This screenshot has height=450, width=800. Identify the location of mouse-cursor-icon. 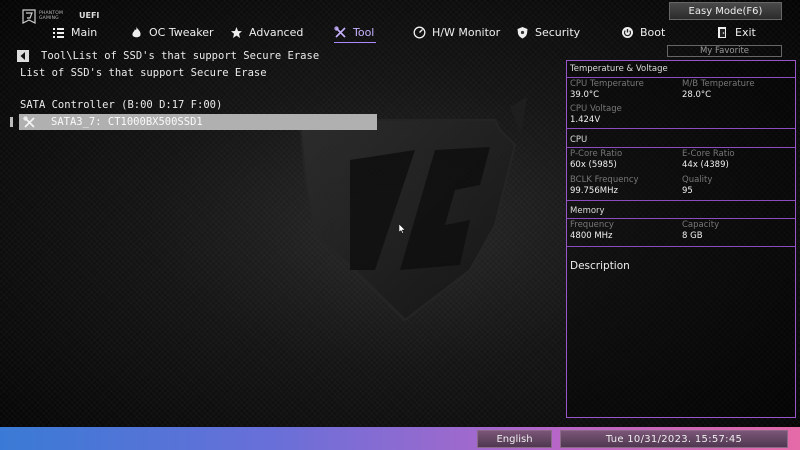
(402, 229).